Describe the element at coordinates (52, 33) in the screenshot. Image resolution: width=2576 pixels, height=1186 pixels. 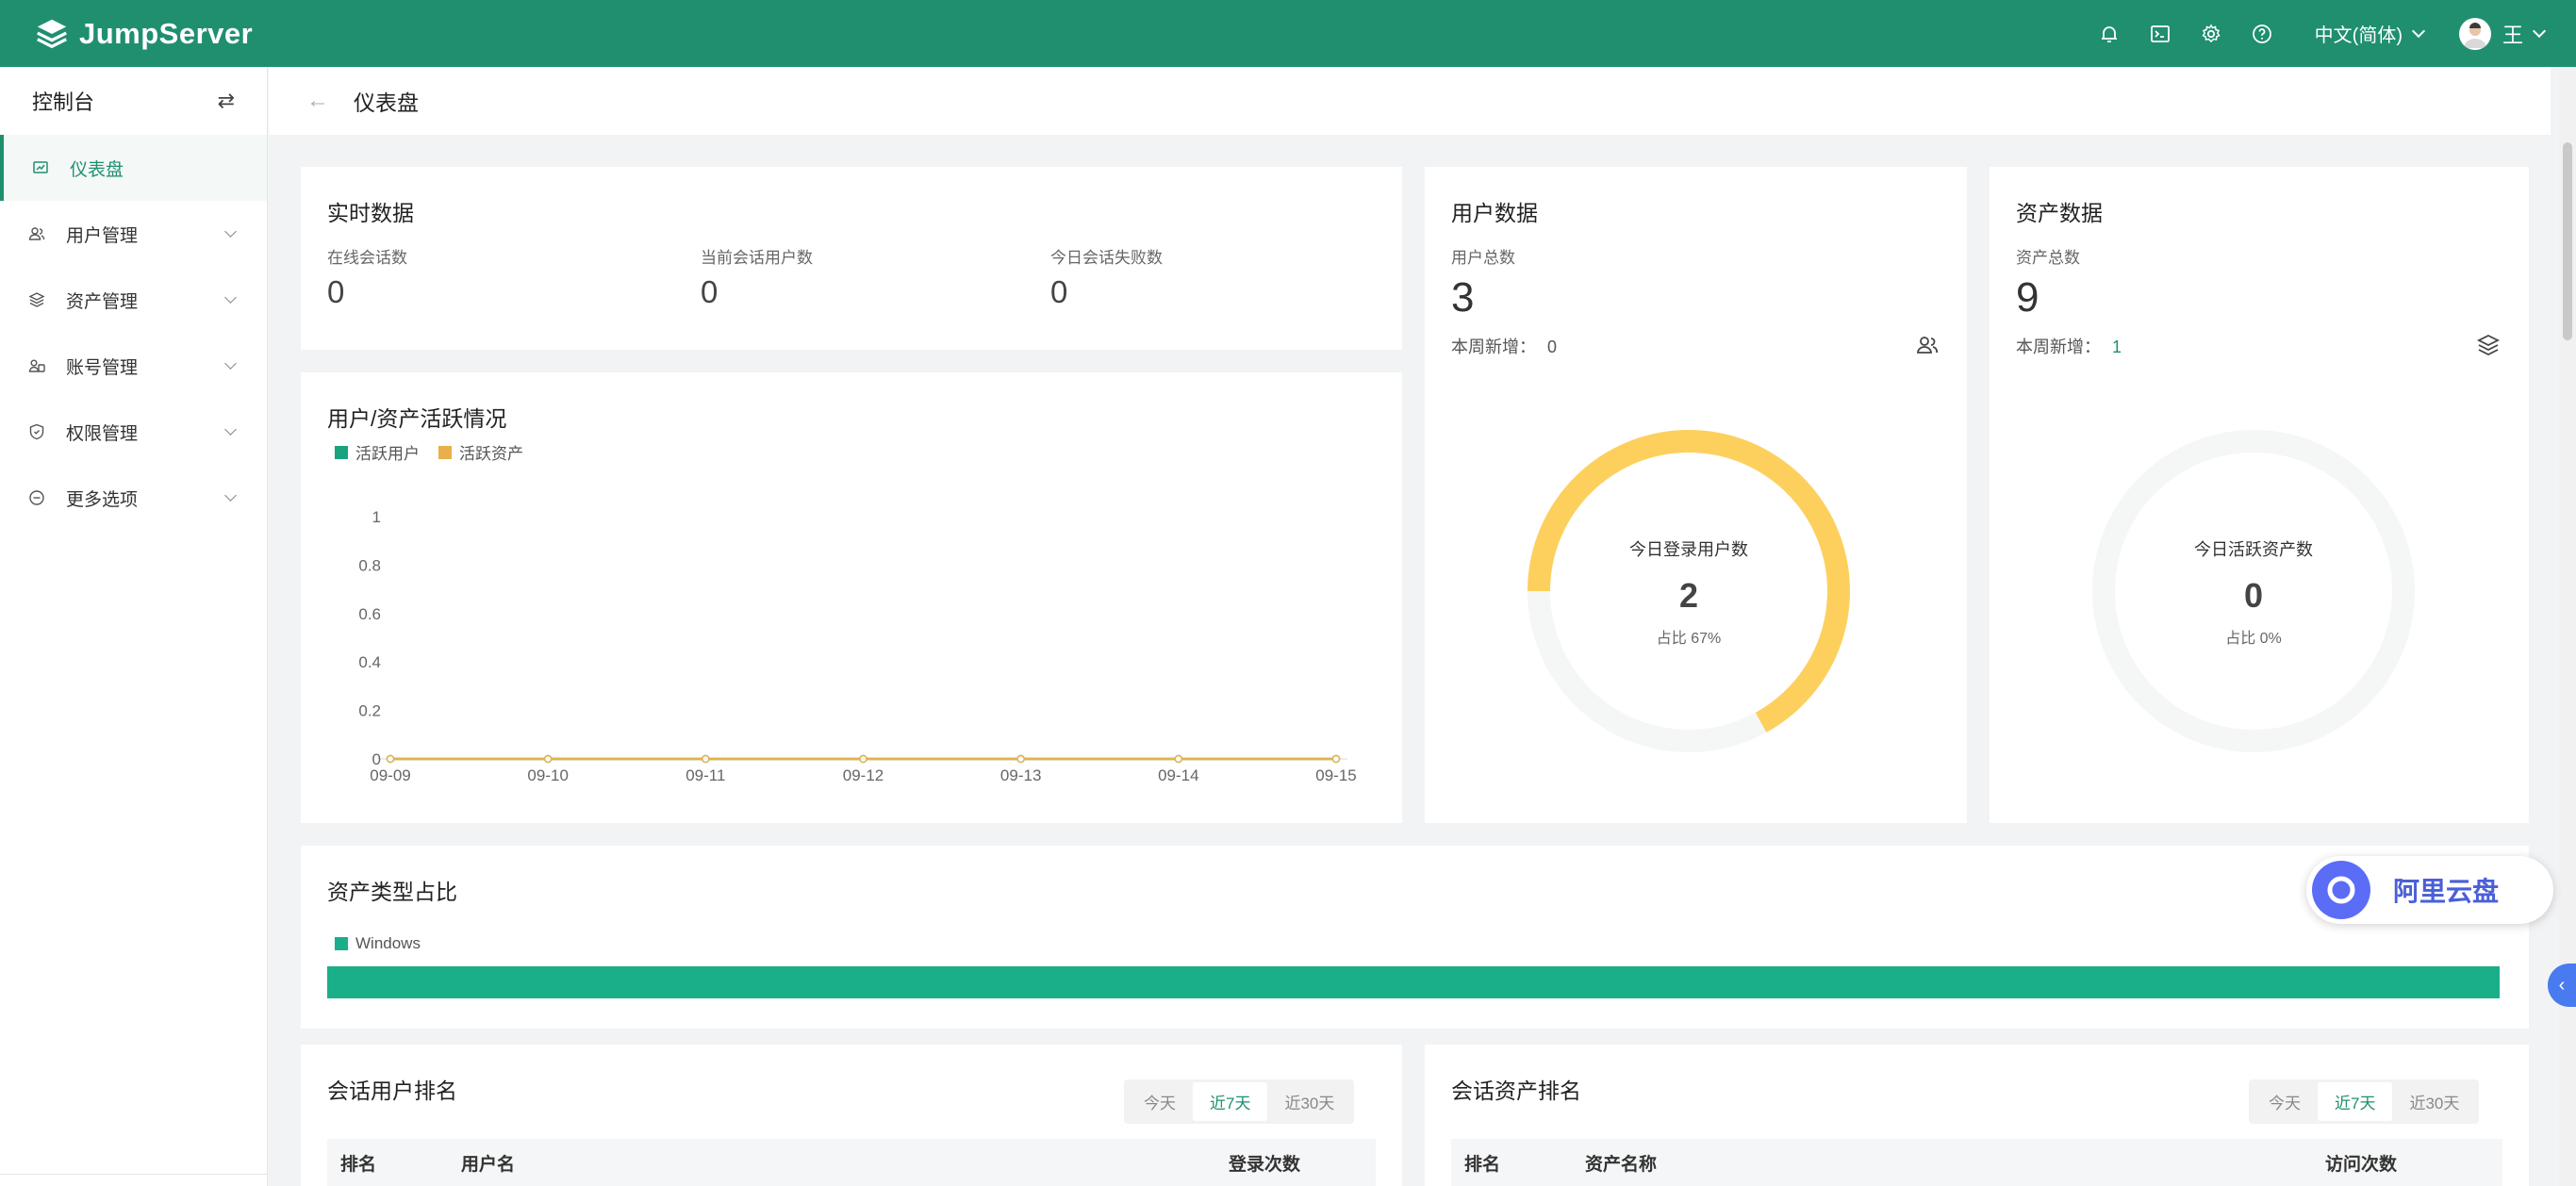
I see `jumpserver-logo-icon` at that location.